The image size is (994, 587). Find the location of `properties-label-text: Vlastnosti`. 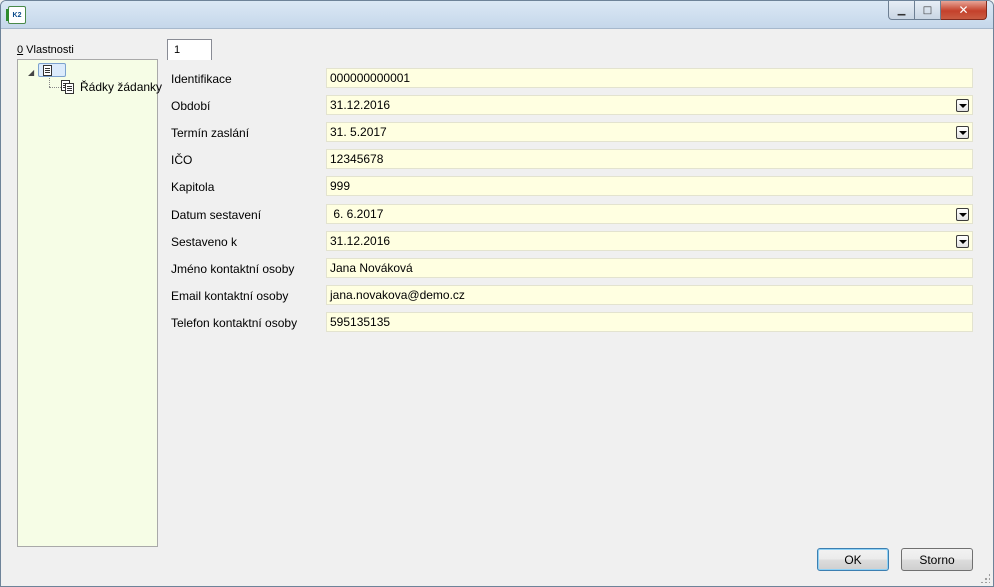

properties-label-text: Vlastnosti is located at coordinates (48, 50).